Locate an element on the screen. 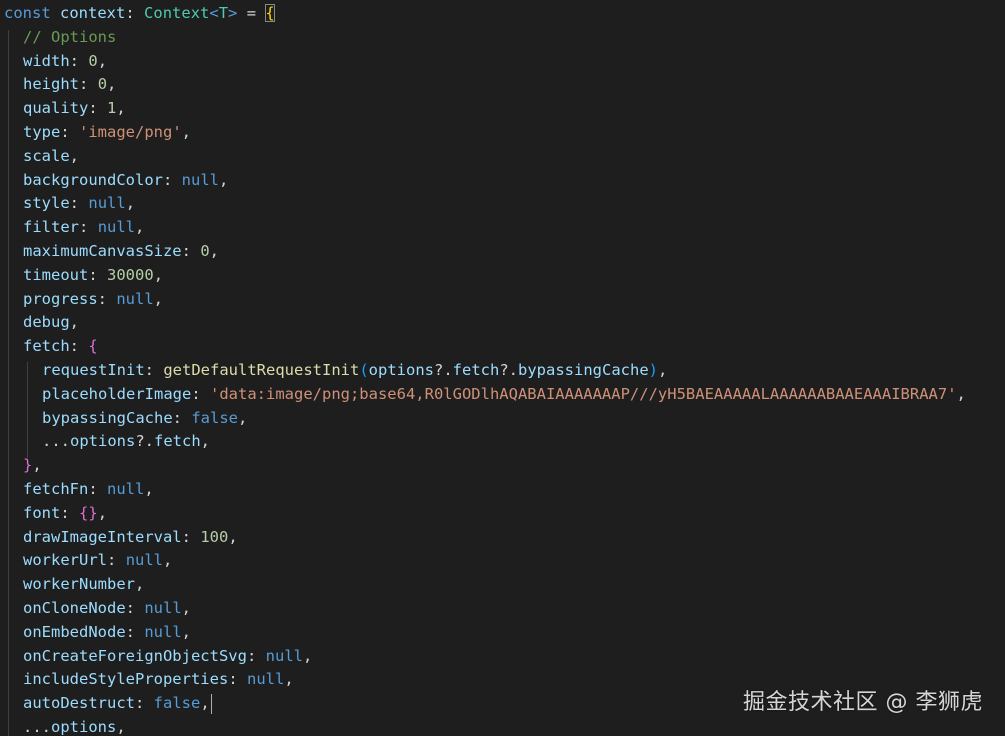 Image resolution: width=1005 pixels, height=736 pixels. variable-name: context is located at coordinates (93, 13).